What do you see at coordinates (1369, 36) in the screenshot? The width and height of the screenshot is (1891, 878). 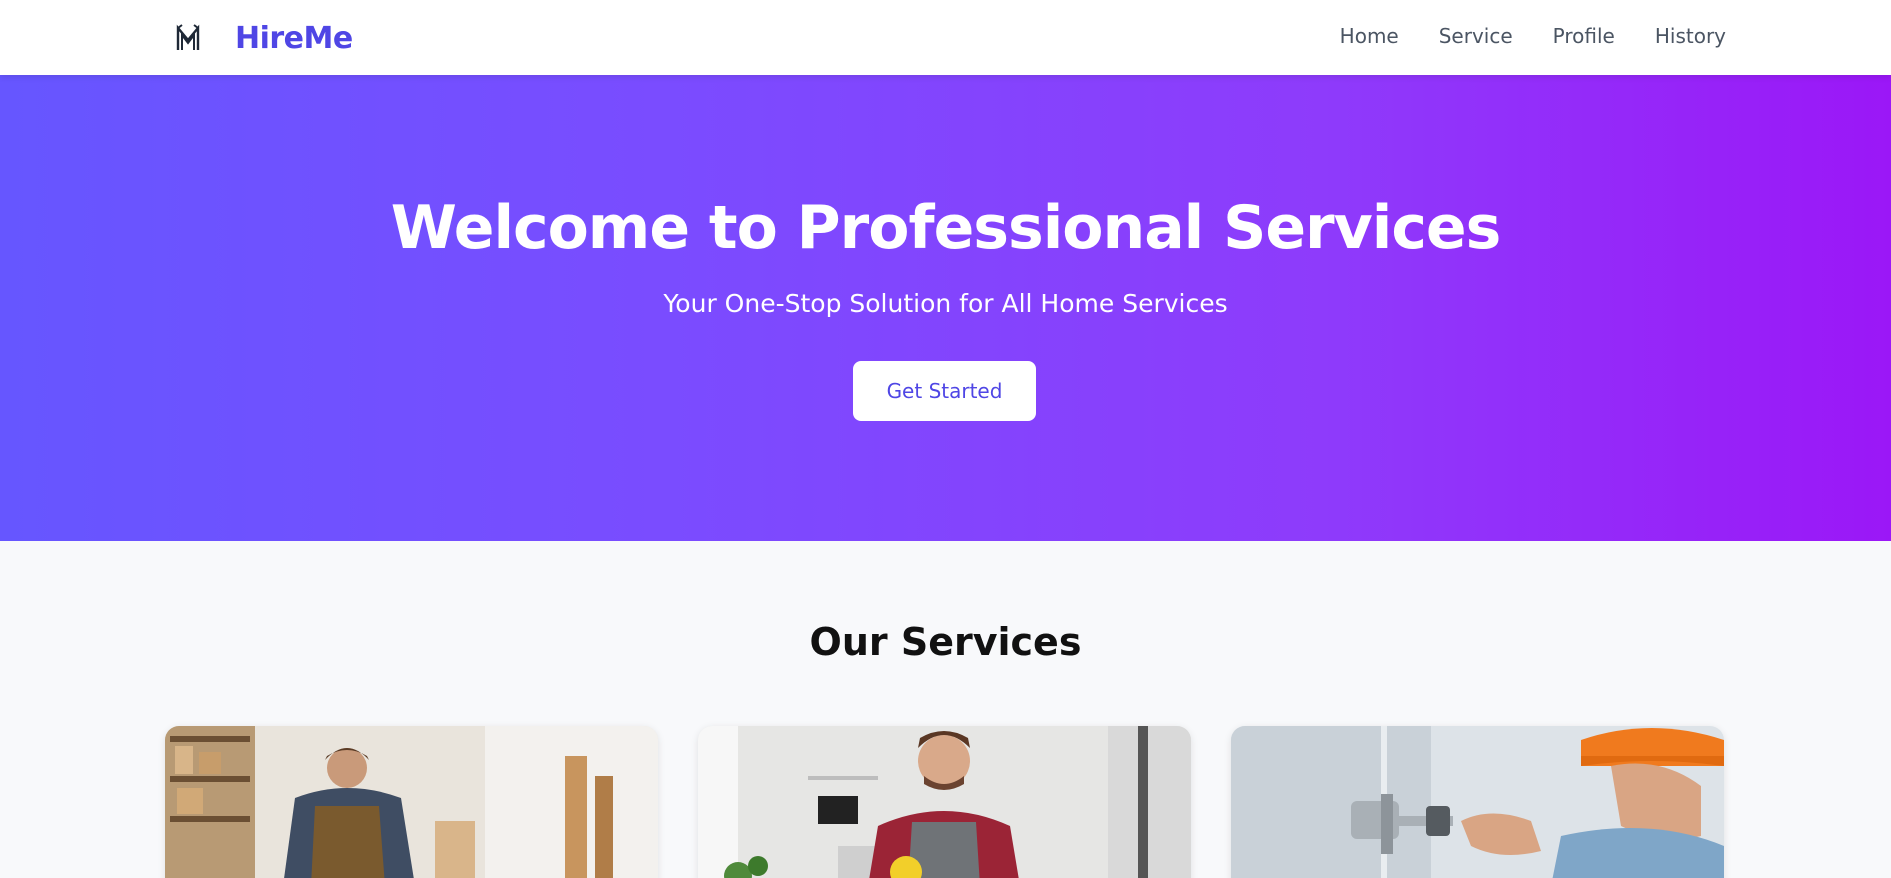 I see `nav-link-home: Home` at bounding box center [1369, 36].